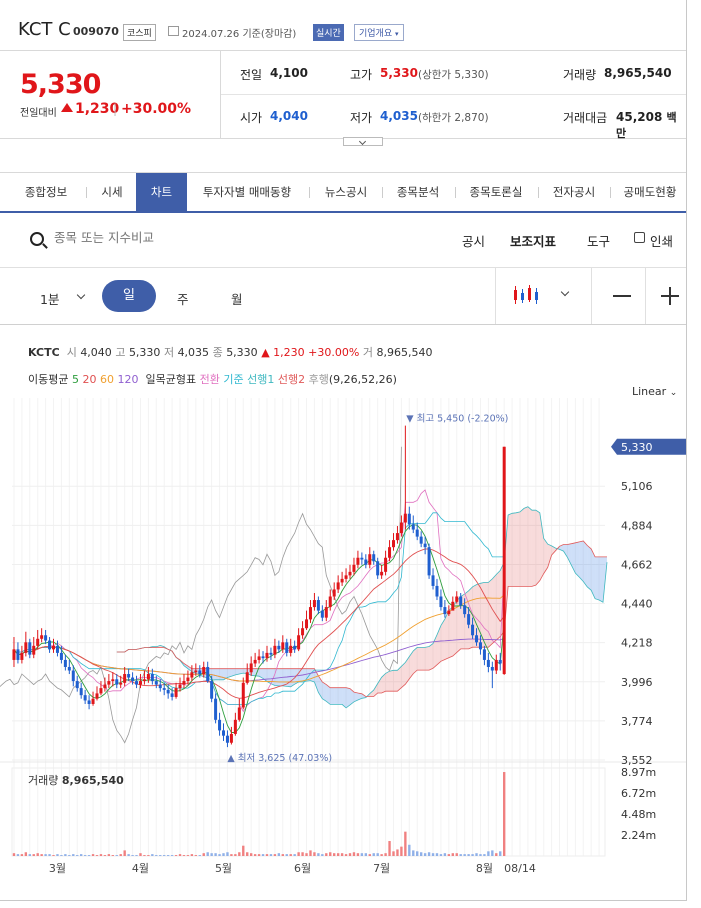  What do you see at coordinates (484, 868) in the screenshot?
I see `x-tick-label: 8월` at bounding box center [484, 868].